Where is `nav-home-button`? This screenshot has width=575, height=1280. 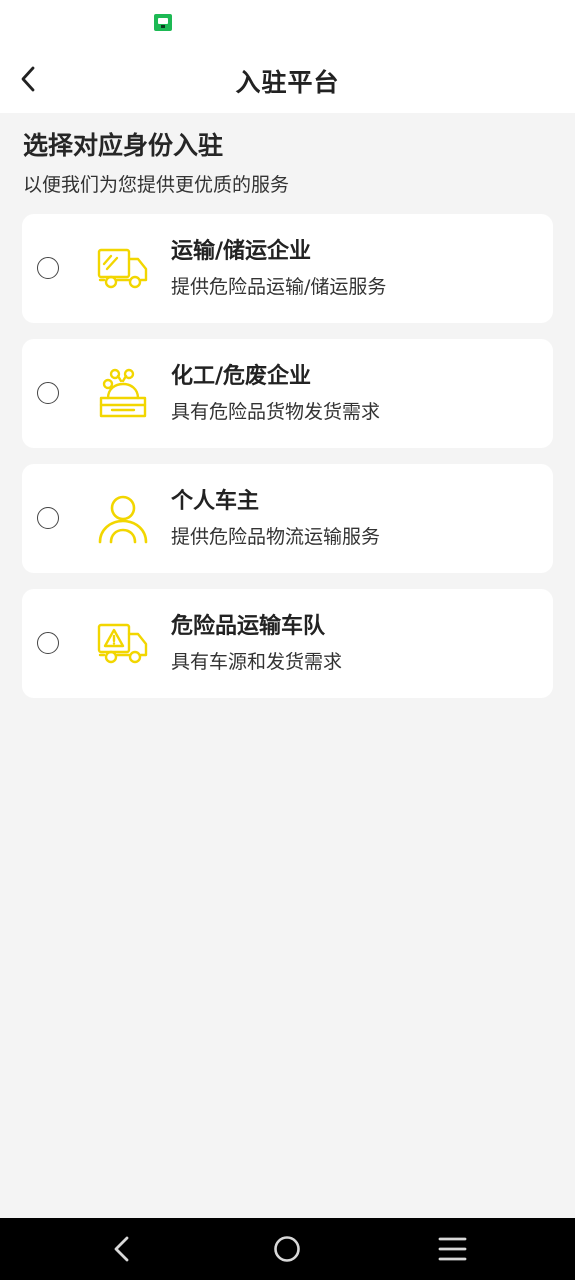 nav-home-button is located at coordinates (287, 1249).